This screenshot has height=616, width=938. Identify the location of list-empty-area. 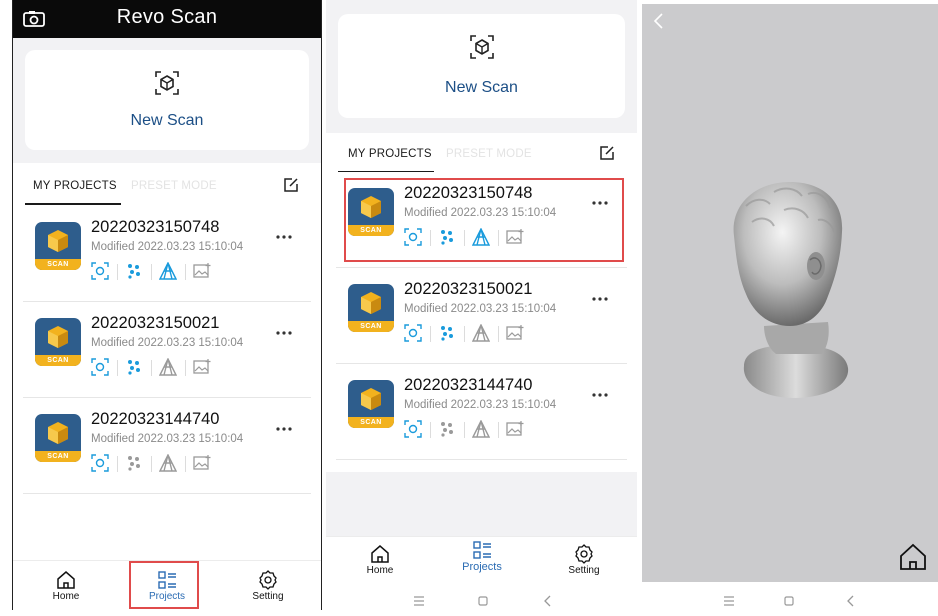
(481, 504).